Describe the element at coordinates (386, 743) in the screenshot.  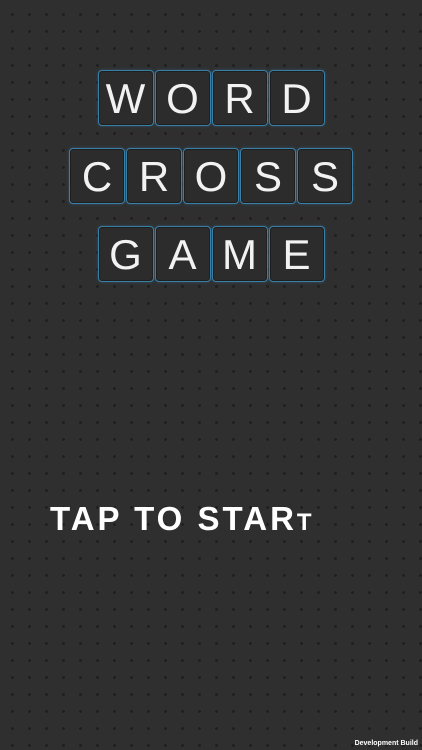
I see `development-build-label: Development Build` at that location.